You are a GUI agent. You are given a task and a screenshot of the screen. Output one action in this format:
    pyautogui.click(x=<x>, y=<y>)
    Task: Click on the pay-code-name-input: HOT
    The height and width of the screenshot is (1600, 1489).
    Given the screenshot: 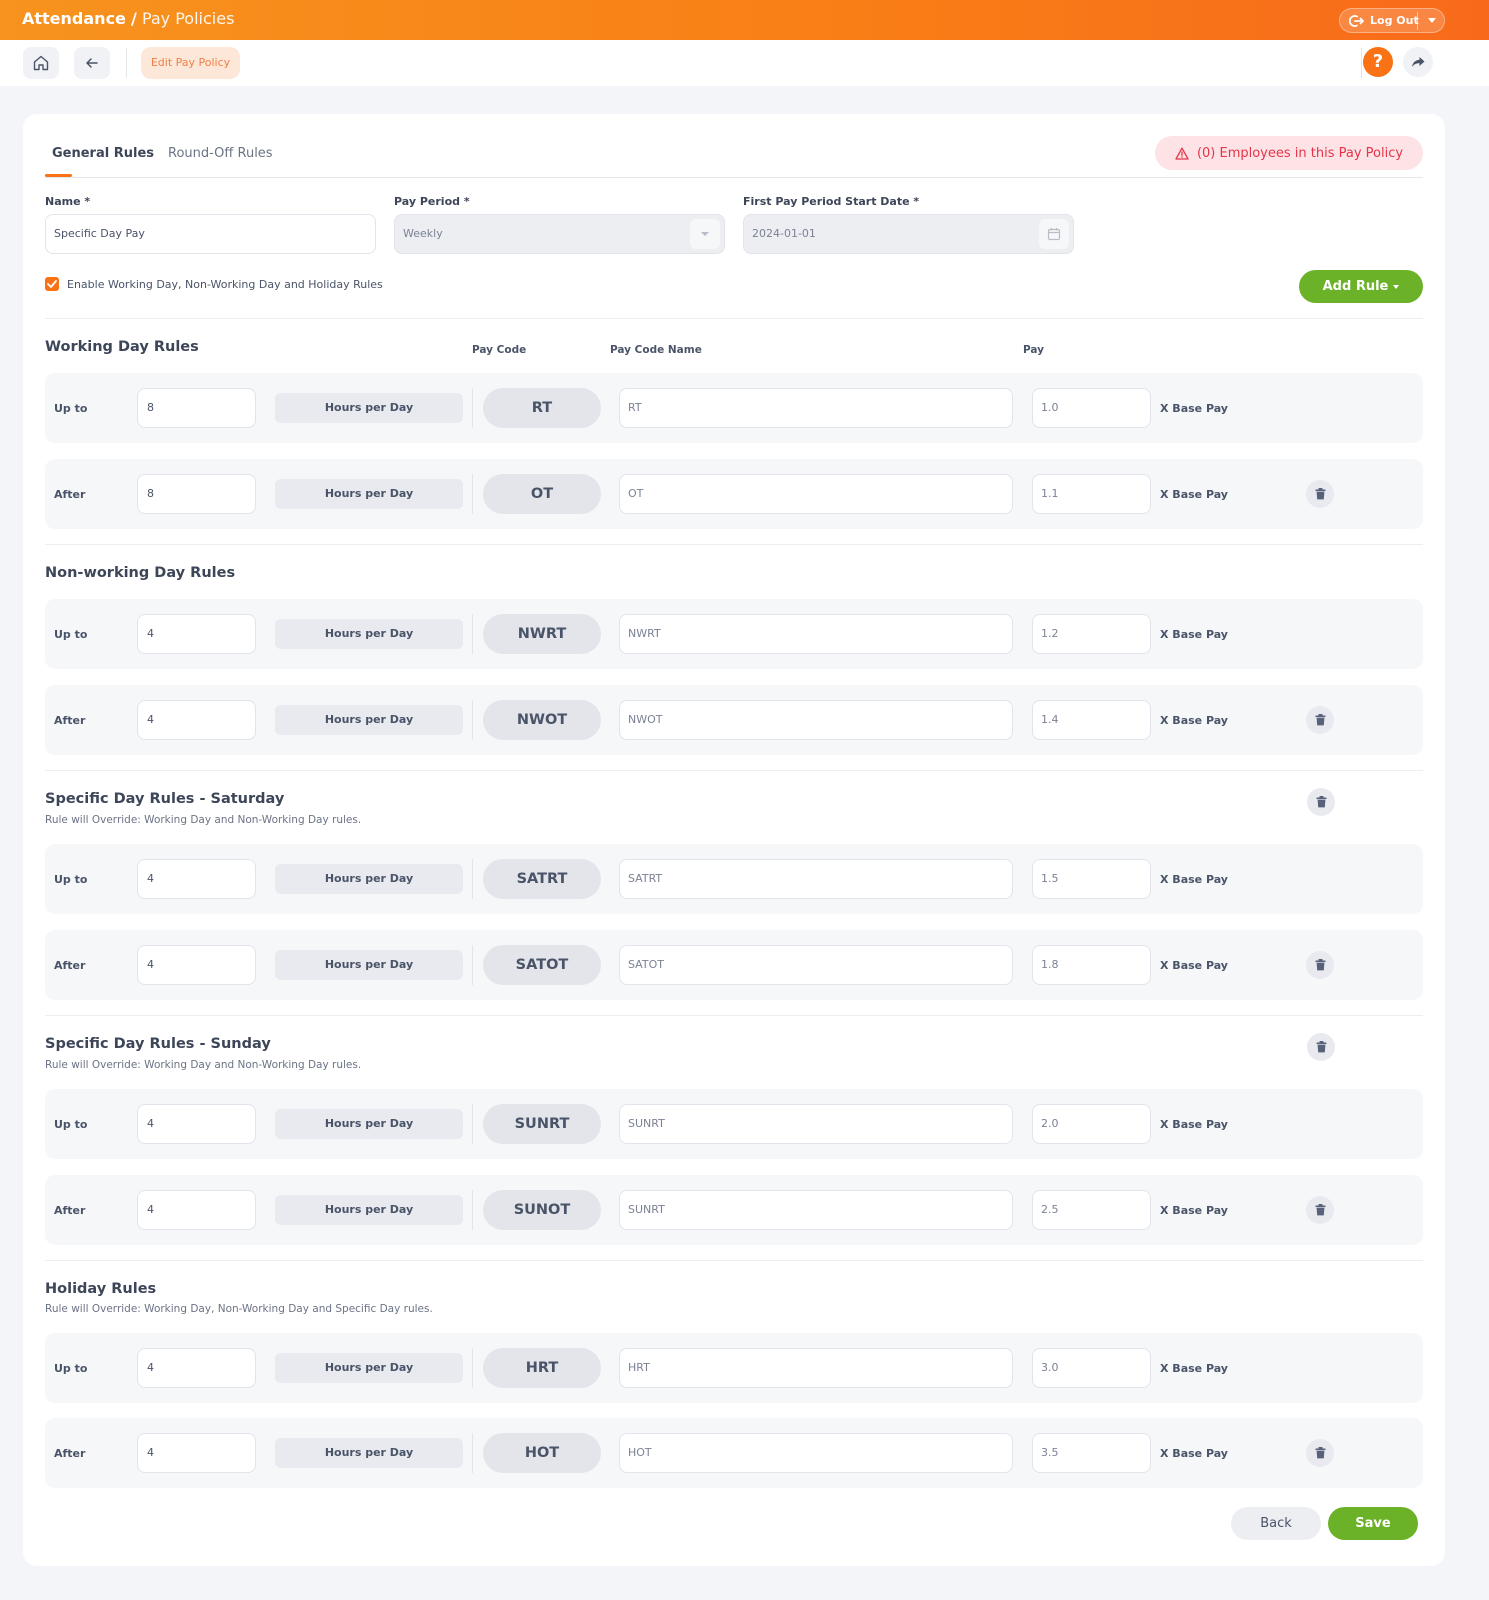 What is the action you would take?
    pyautogui.click(x=816, y=1453)
    